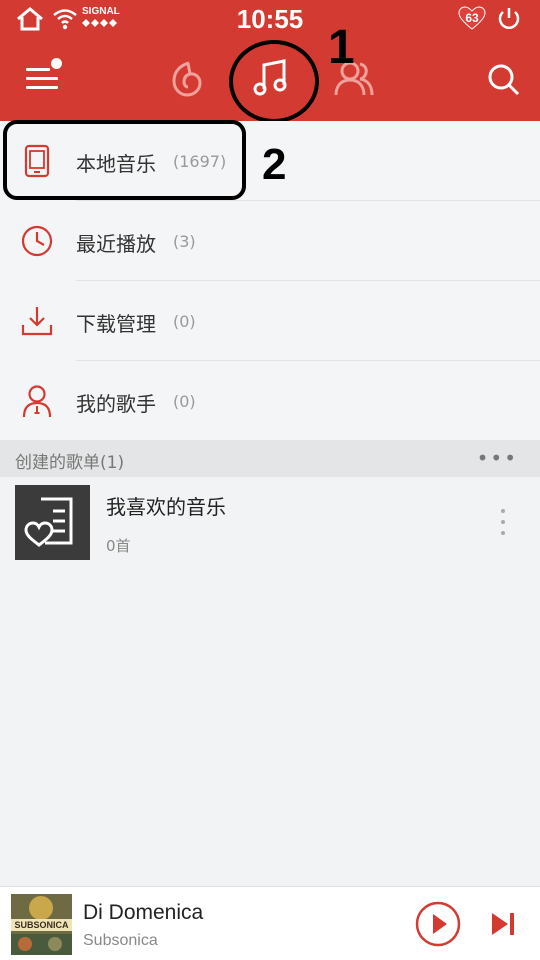 The image size is (540, 960). I want to click on playlist-cover, so click(52, 522).